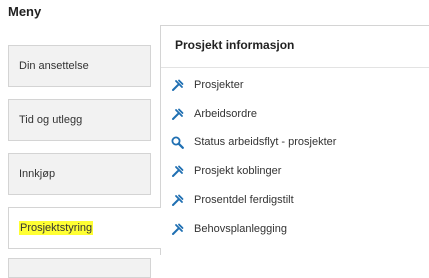 This screenshot has width=429, height=278. I want to click on sidebar-item-din-ansettelse: Din ansettelse, so click(79, 66).